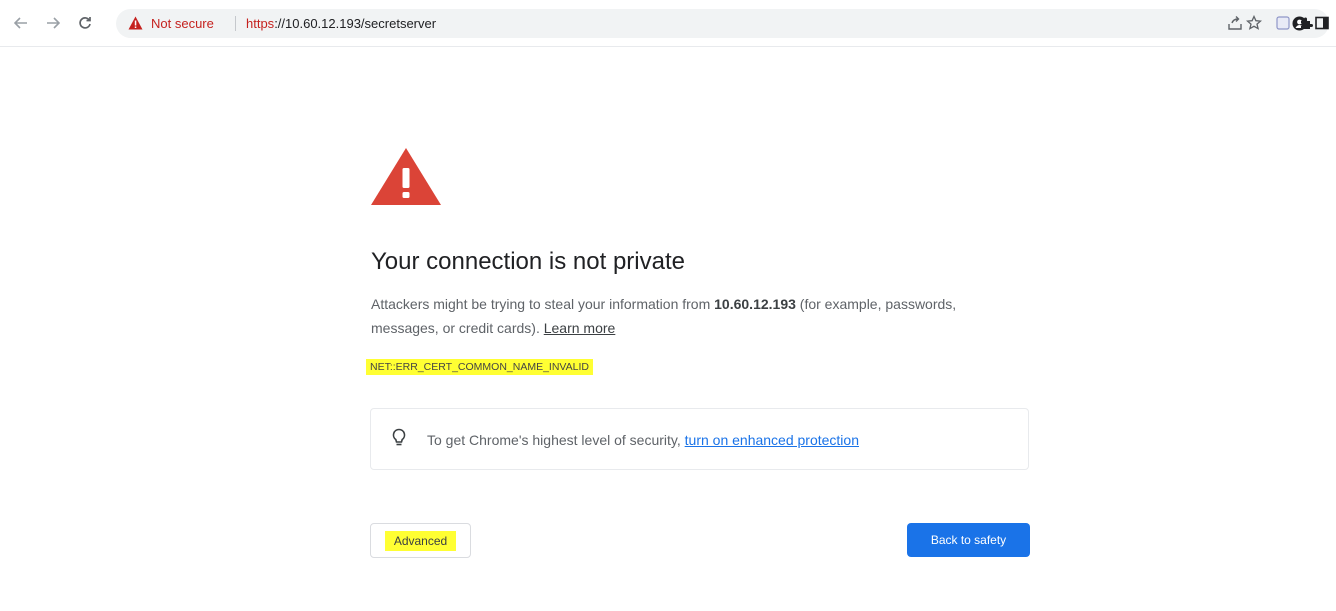 This screenshot has width=1336, height=611. What do you see at coordinates (235, 23) in the screenshot?
I see `omnibox-divider` at bounding box center [235, 23].